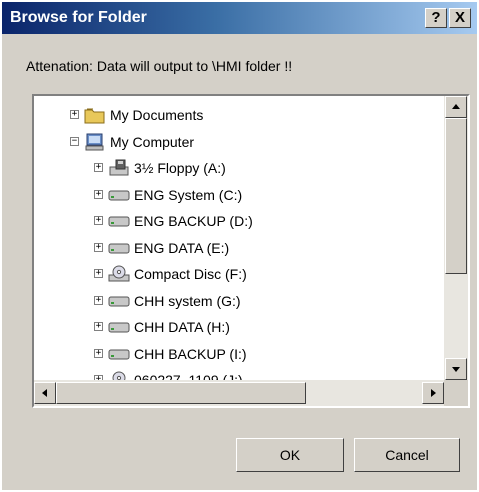 This screenshot has width=479, height=492. Describe the element at coordinates (456, 393) in the screenshot. I see `scrollbar-corner` at that location.